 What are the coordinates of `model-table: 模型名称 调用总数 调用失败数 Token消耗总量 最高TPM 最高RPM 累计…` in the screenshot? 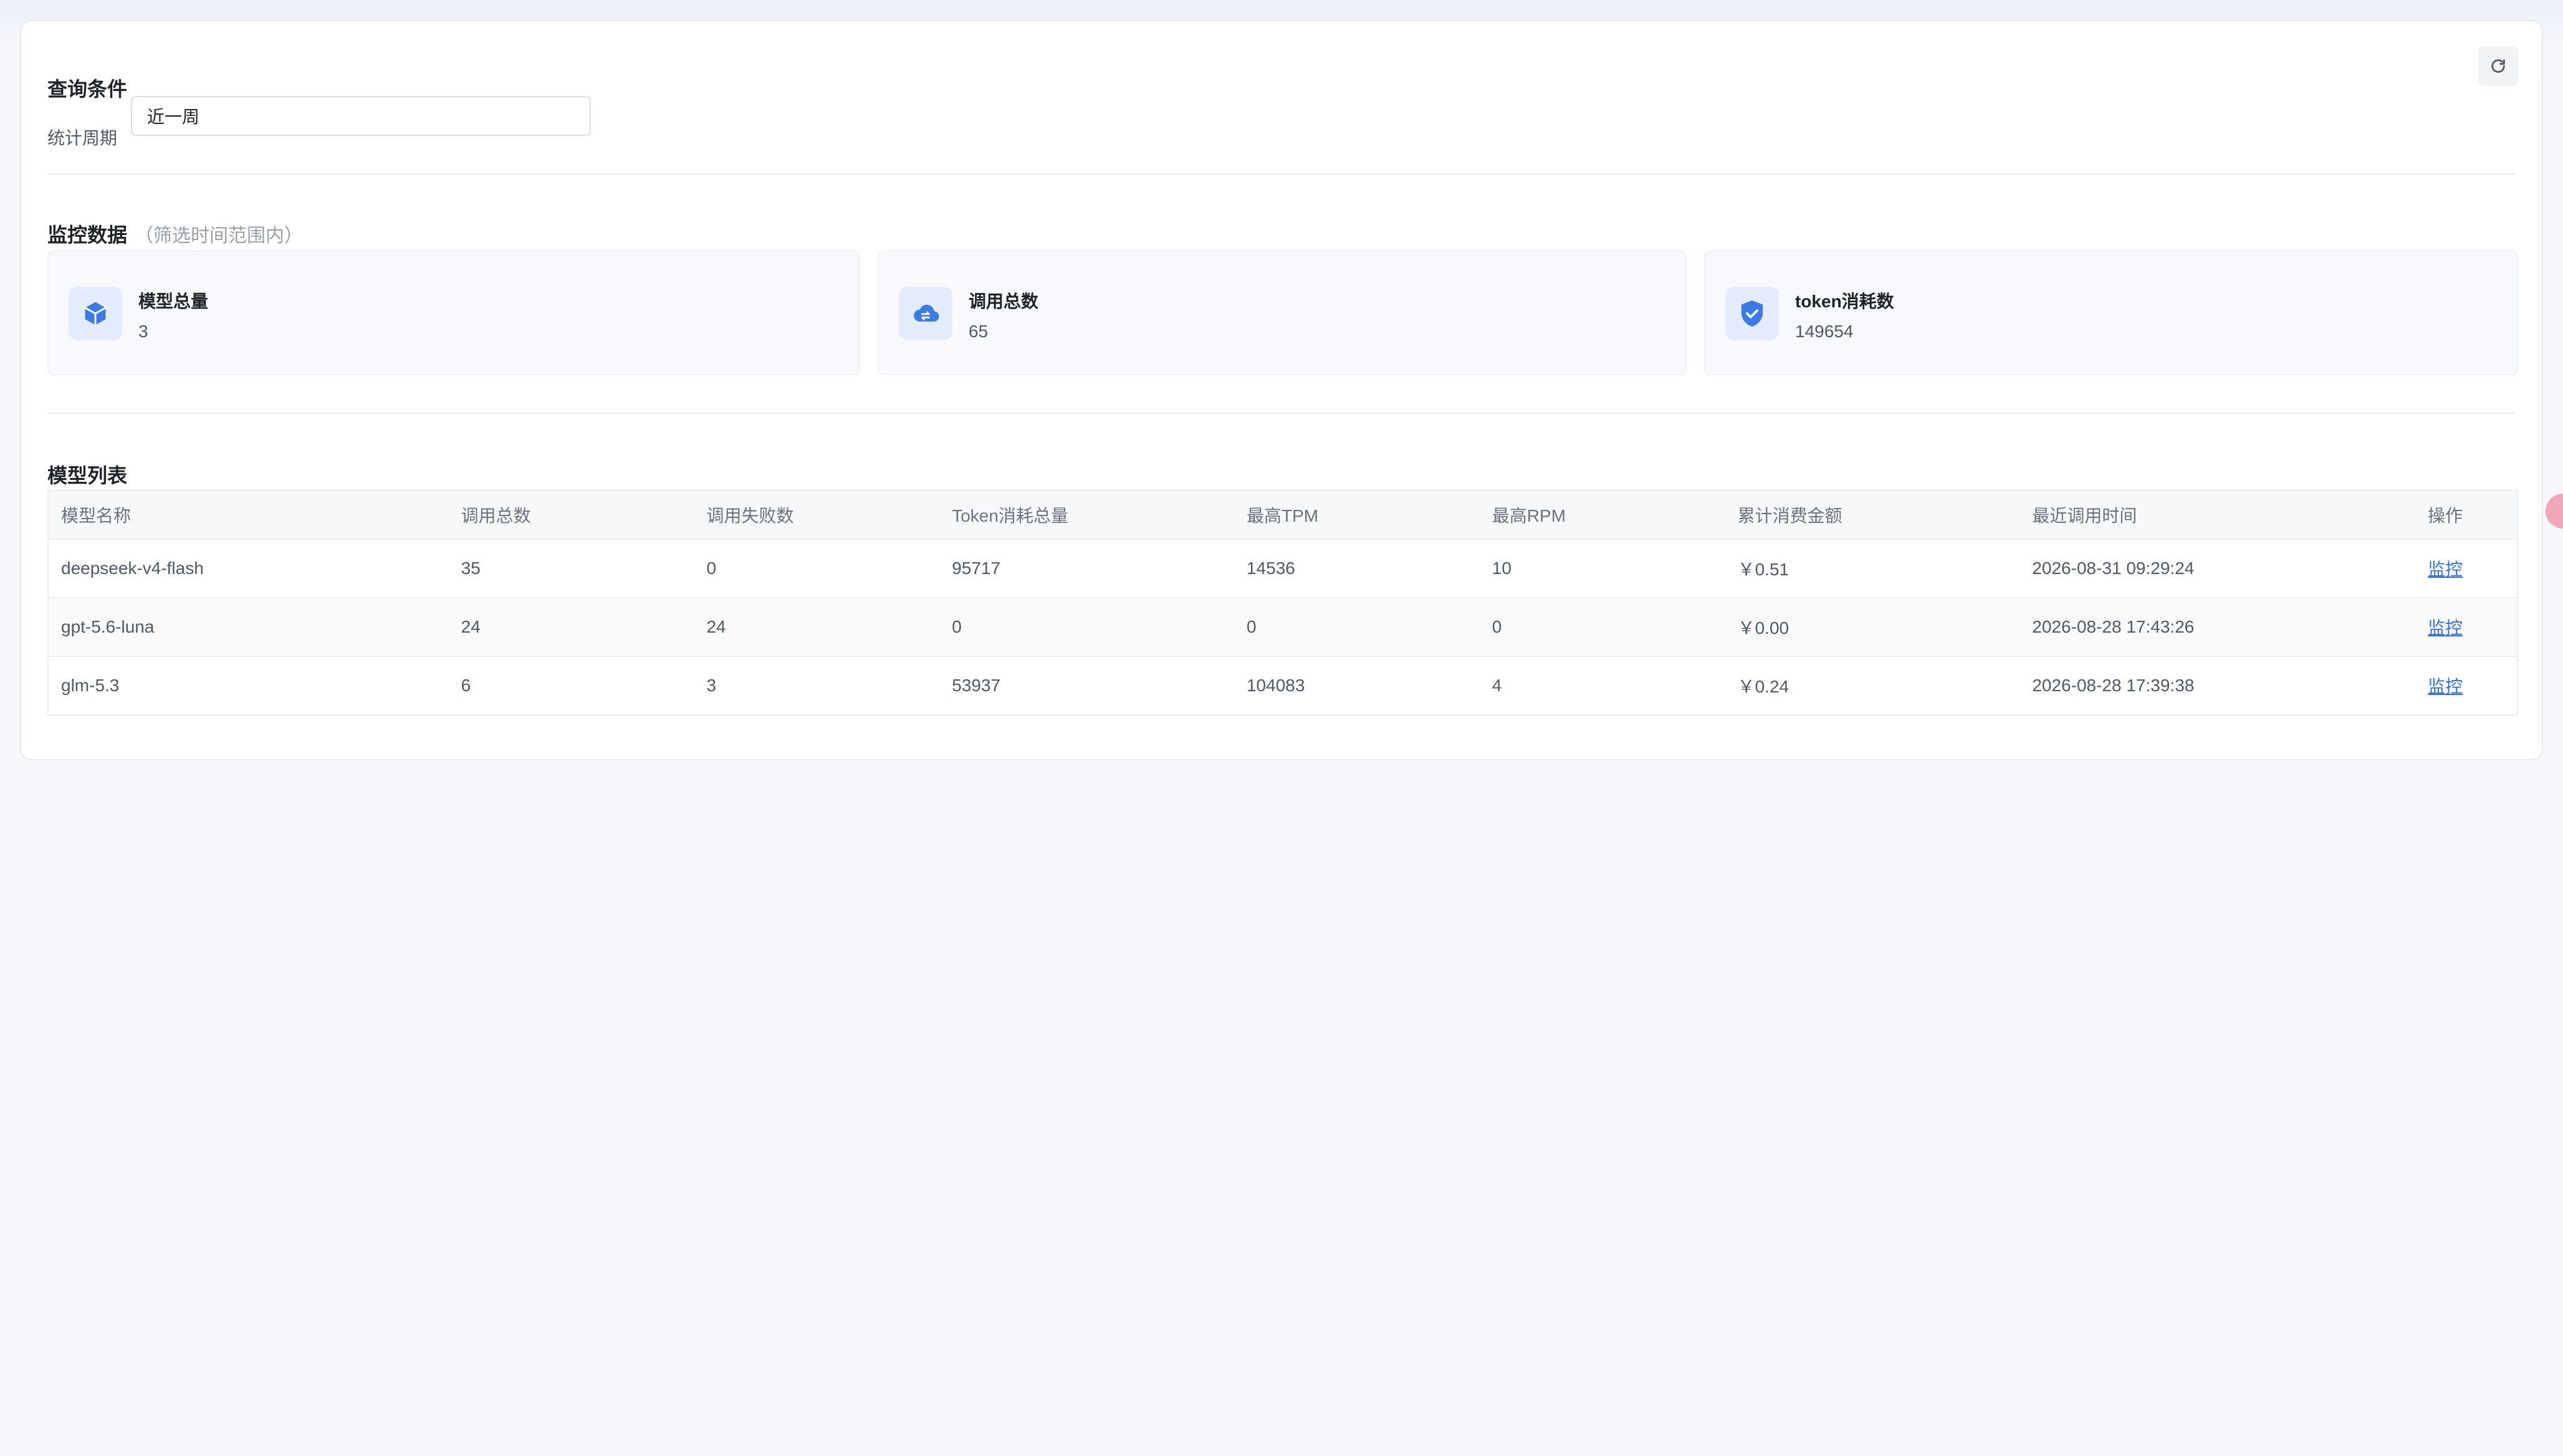 It's located at (1282, 603).